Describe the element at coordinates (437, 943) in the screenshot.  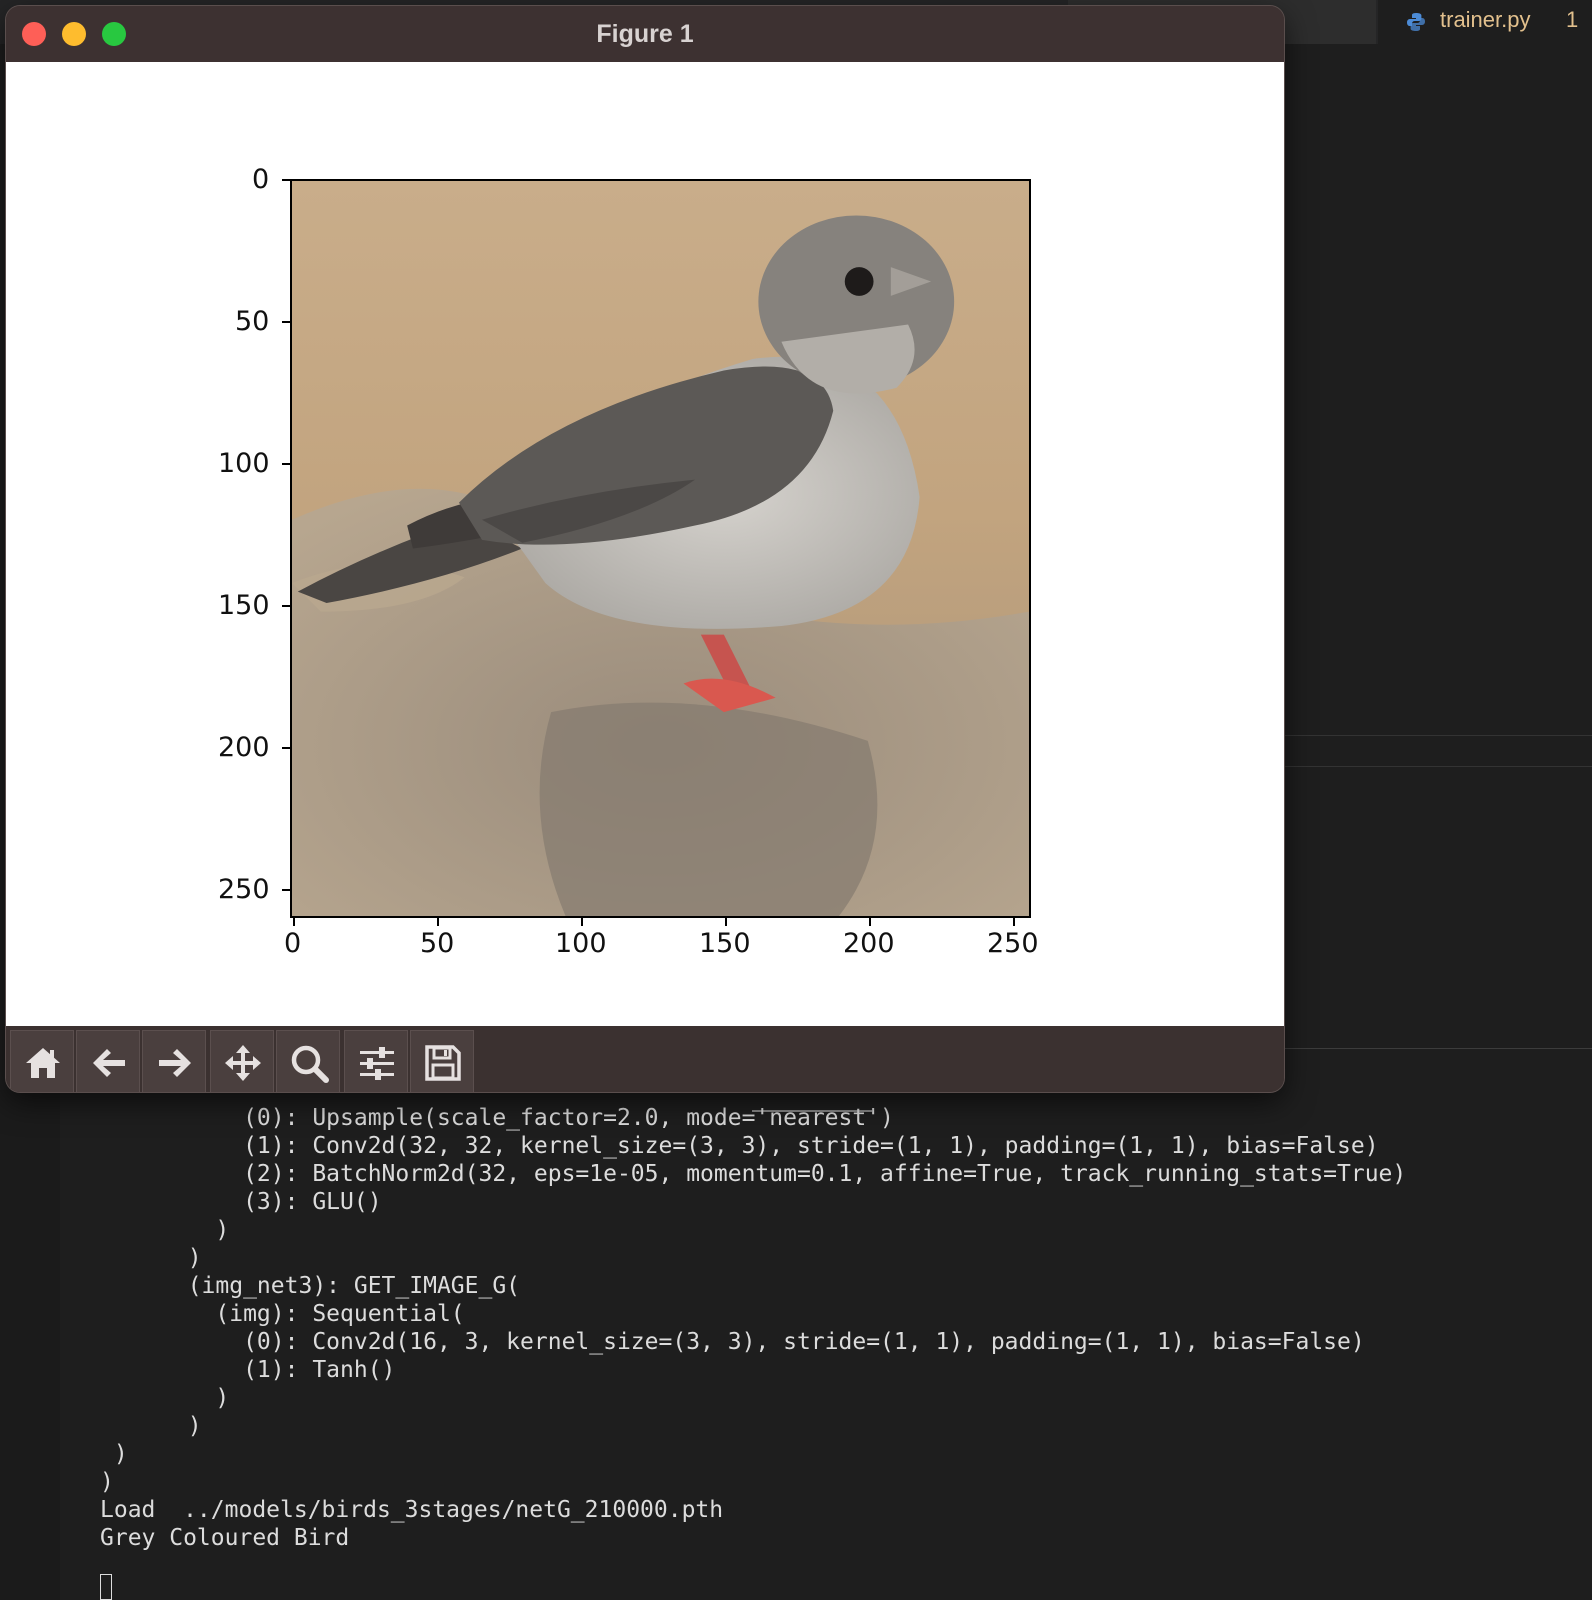
I see `x-tick-label: 50` at that location.